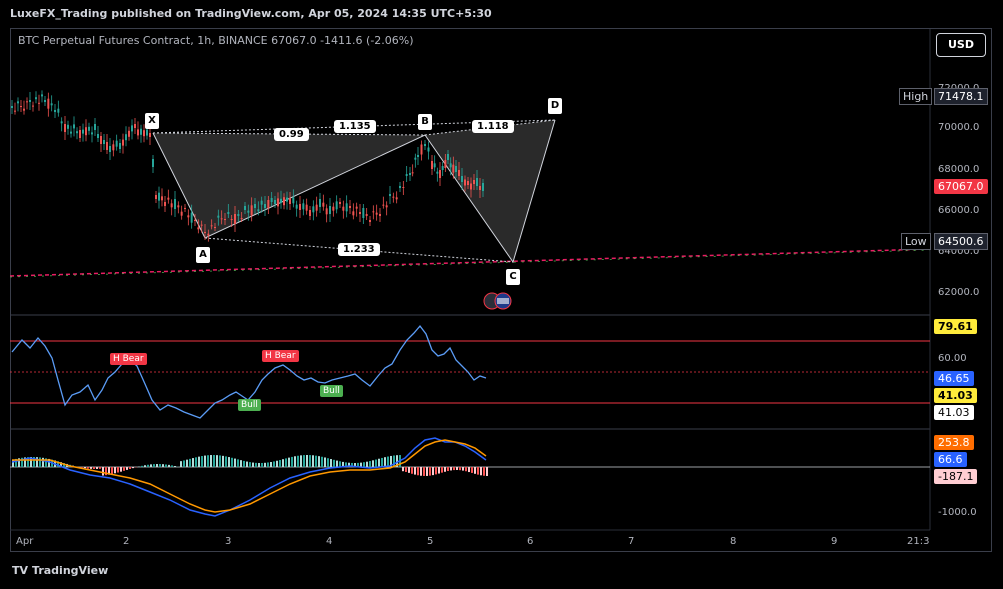 Image resolution: width=1003 pixels, height=589 pixels. I want to click on events-icon, so click(498, 301).